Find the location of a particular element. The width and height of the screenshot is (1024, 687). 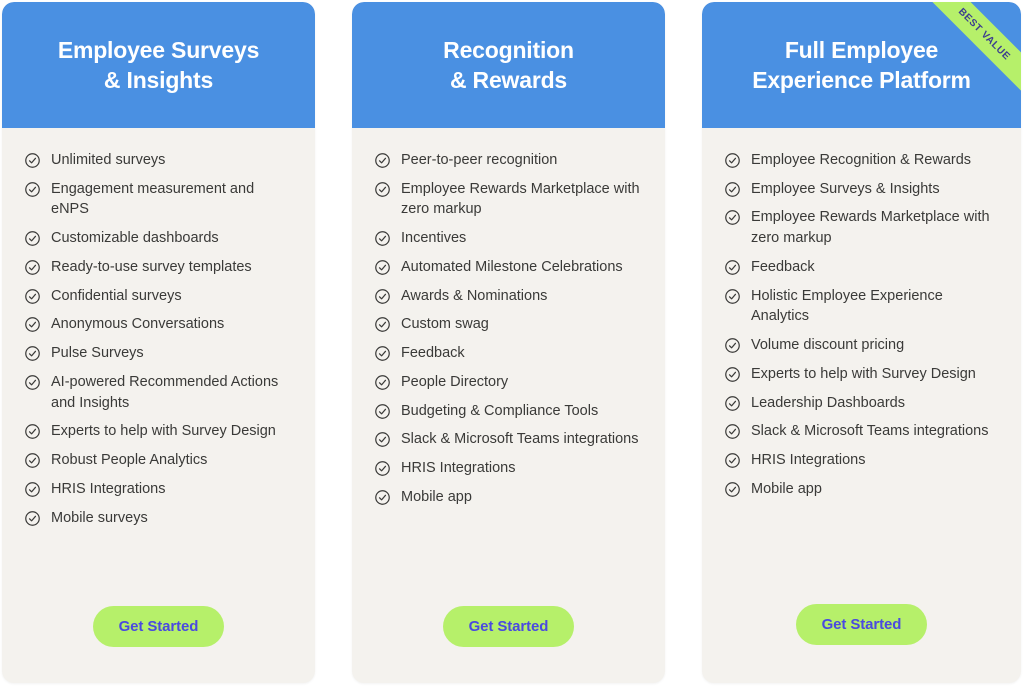

feature-label: Confidential surveys is located at coordinates (116, 295).